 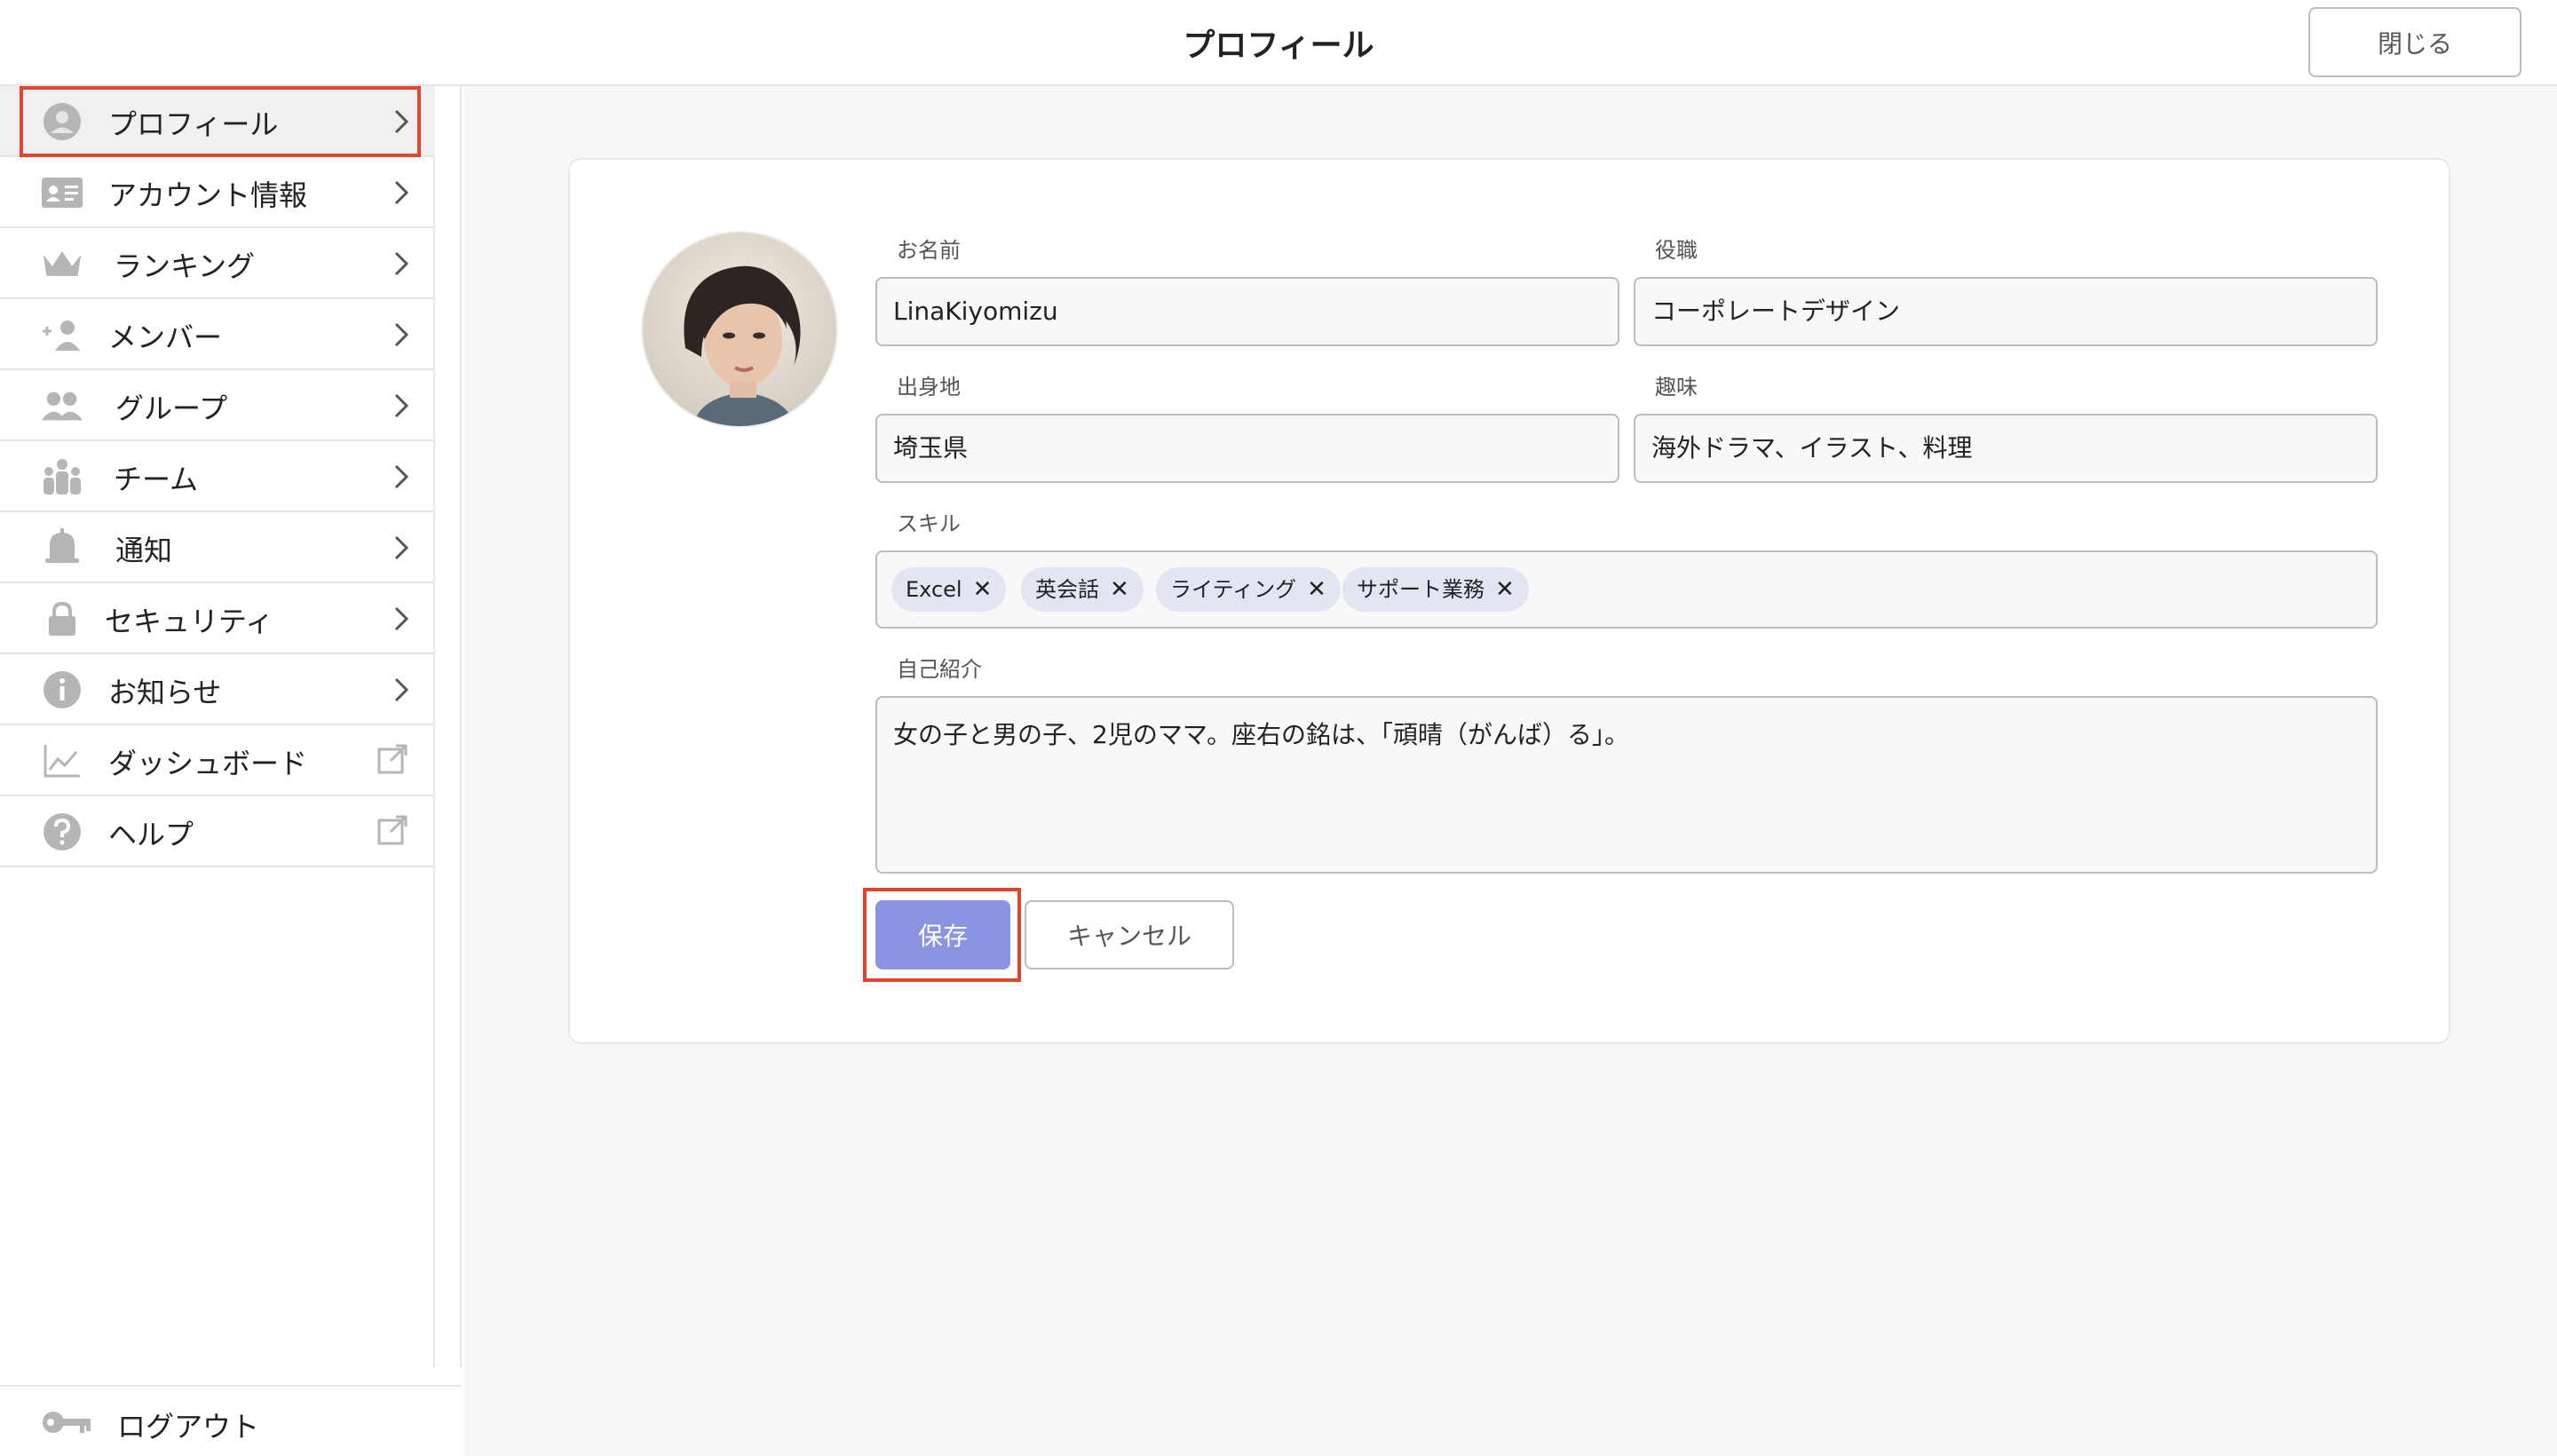 I want to click on app-header: プロフィール 閉じる, so click(x=1278, y=43).